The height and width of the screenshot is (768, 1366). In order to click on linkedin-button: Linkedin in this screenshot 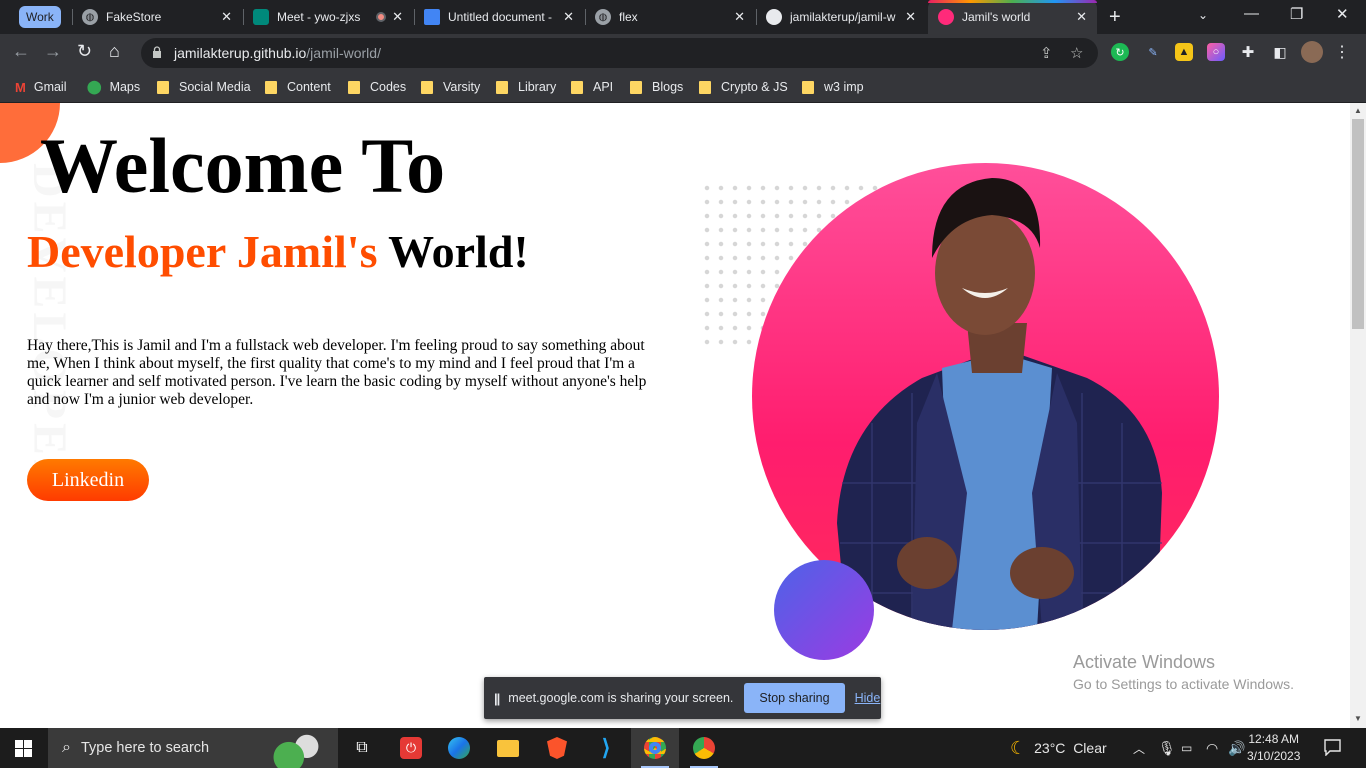, I will do `click(88, 480)`.